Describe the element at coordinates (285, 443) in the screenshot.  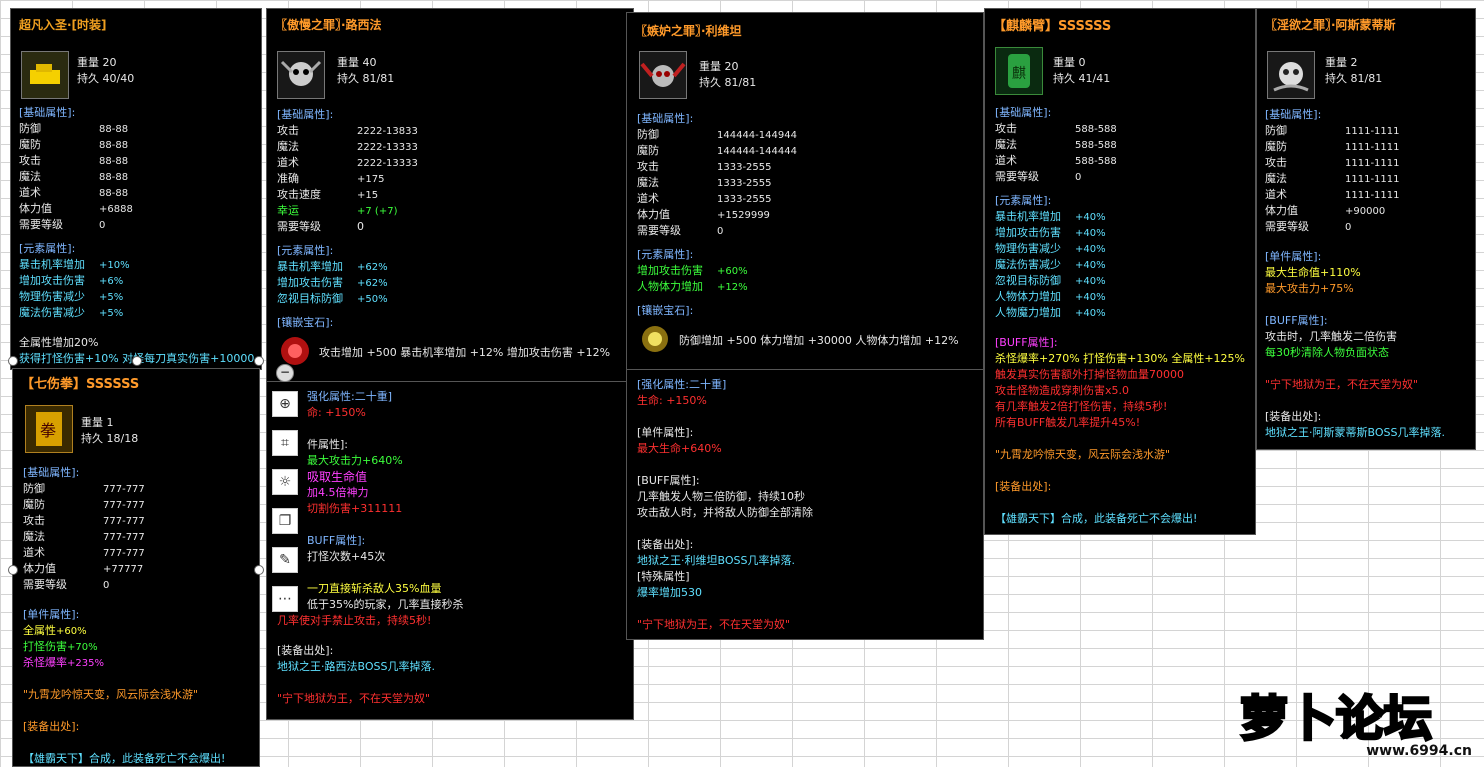
I see `crop-icon: ⌗` at that location.